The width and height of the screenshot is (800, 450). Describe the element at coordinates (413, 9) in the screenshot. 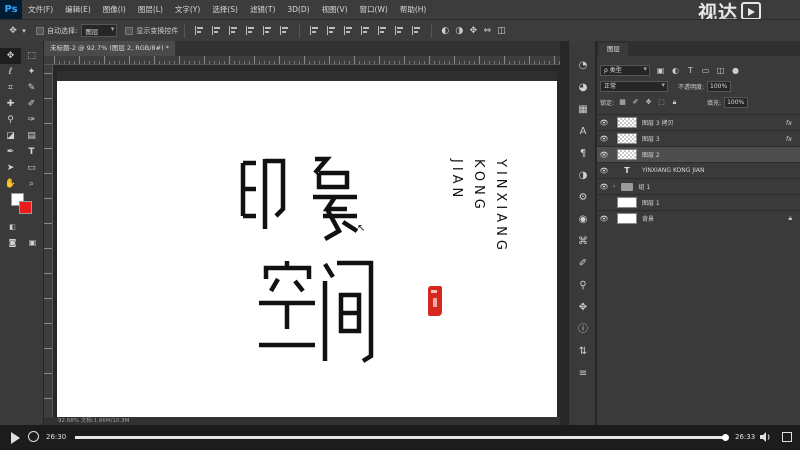

I see `menu-help: 帮助(H)` at that location.